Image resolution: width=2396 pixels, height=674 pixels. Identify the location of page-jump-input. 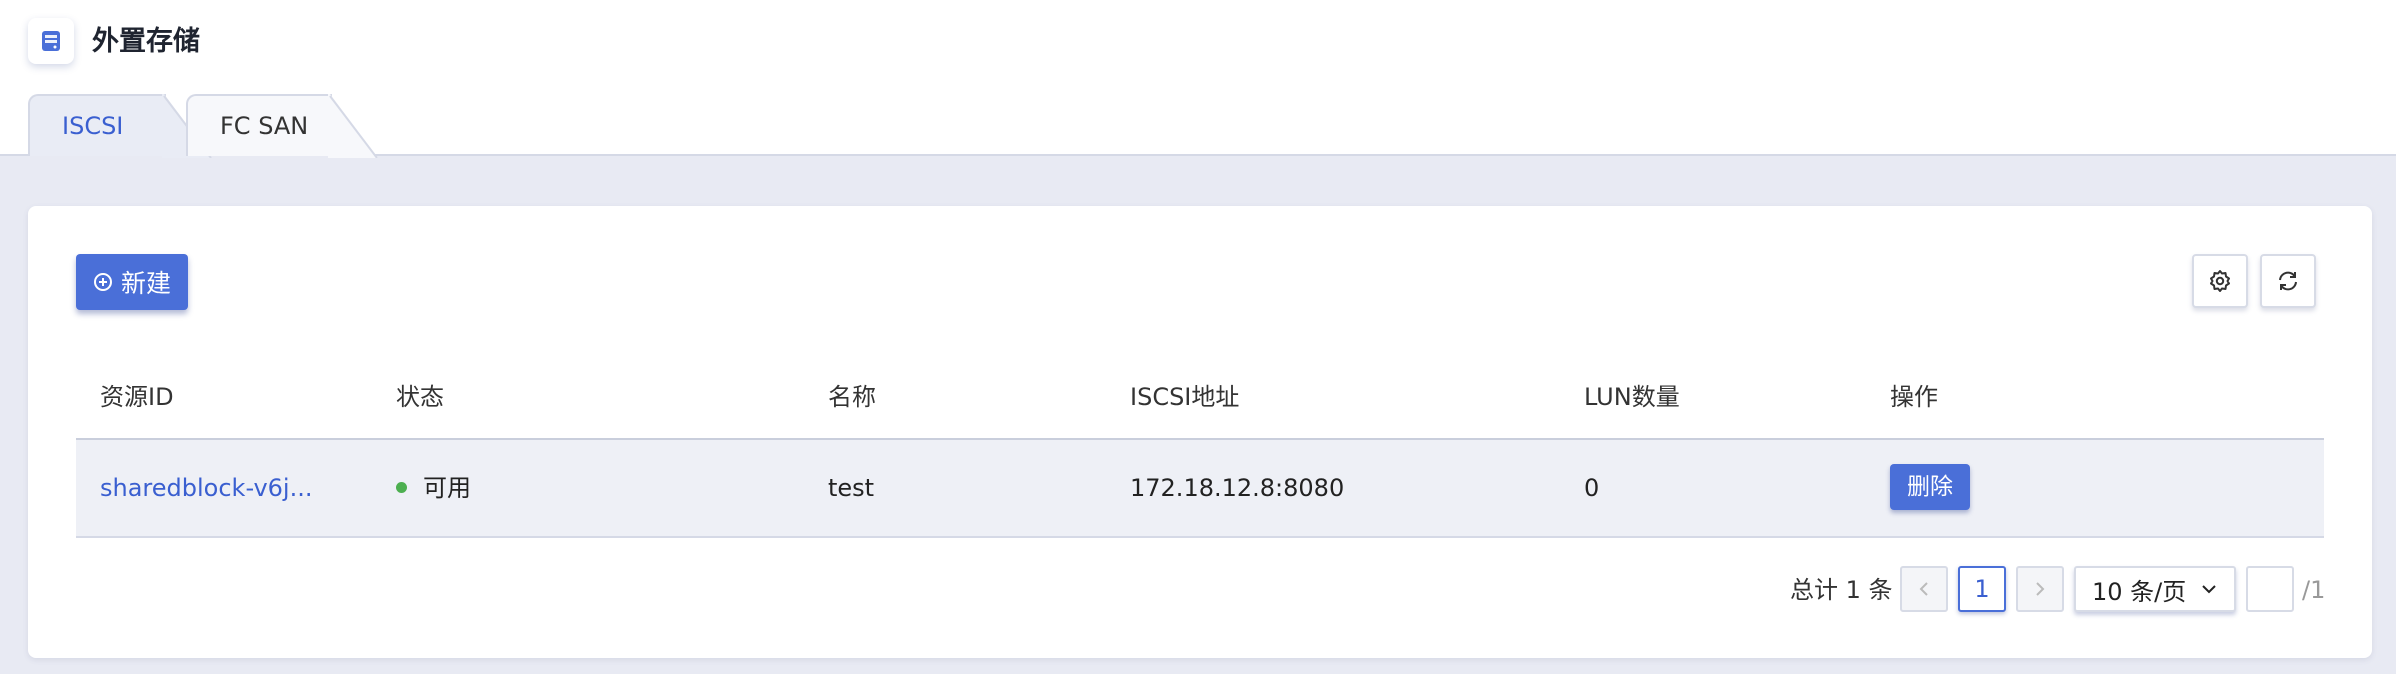
(2270, 589).